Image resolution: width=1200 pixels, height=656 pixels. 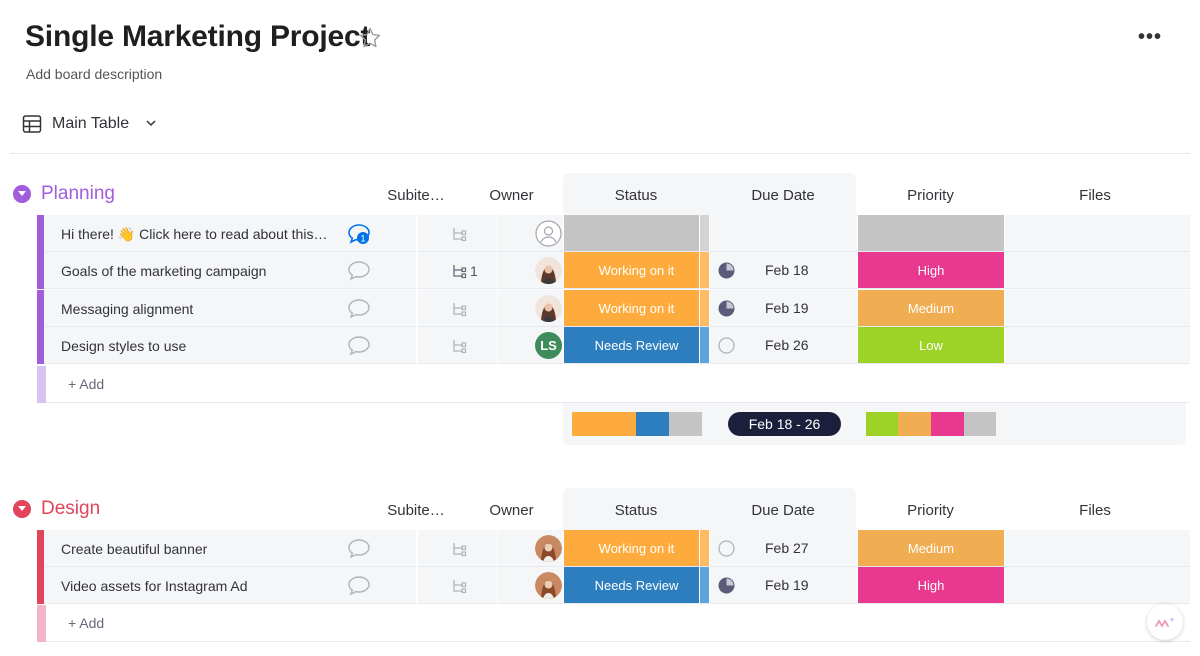 I want to click on item-name: Design styles to use, so click(x=196, y=346).